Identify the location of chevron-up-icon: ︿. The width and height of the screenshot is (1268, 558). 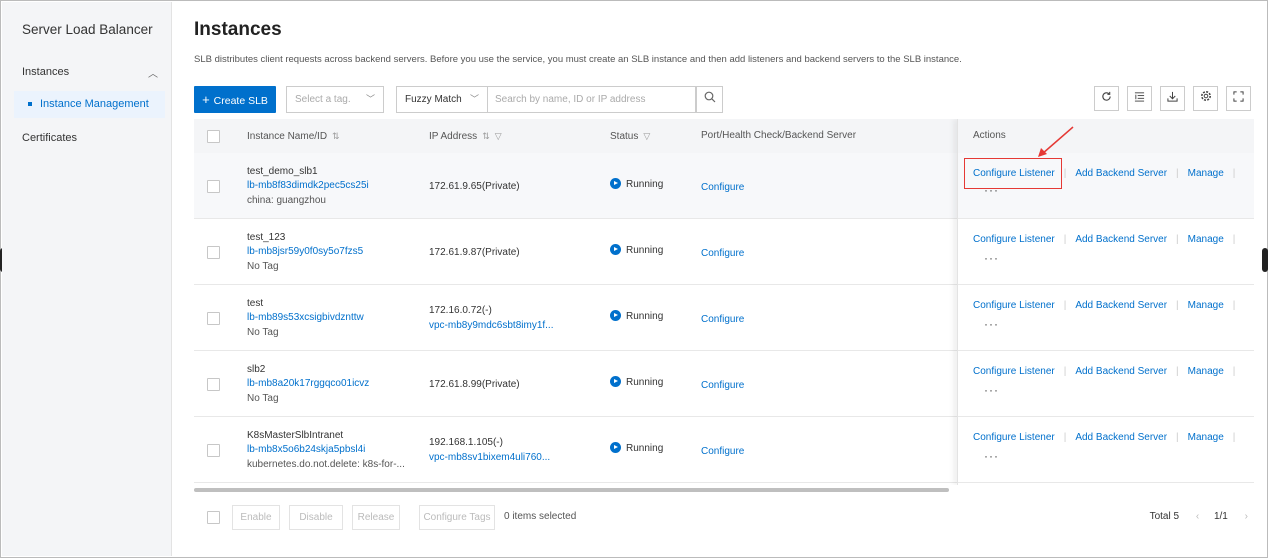
(153, 74).